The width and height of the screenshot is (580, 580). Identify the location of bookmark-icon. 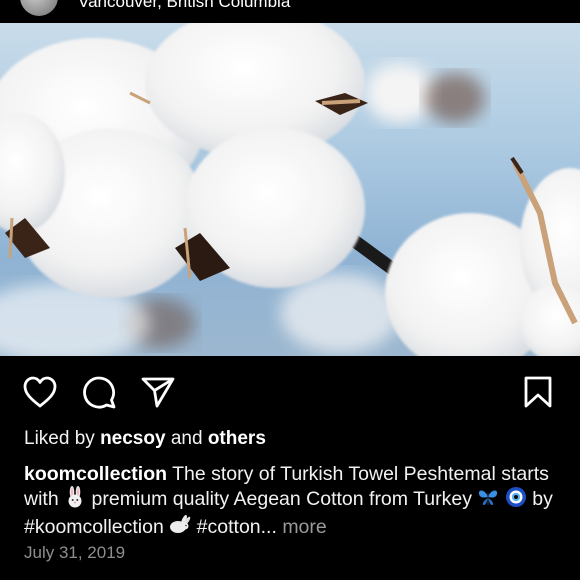
(538, 392).